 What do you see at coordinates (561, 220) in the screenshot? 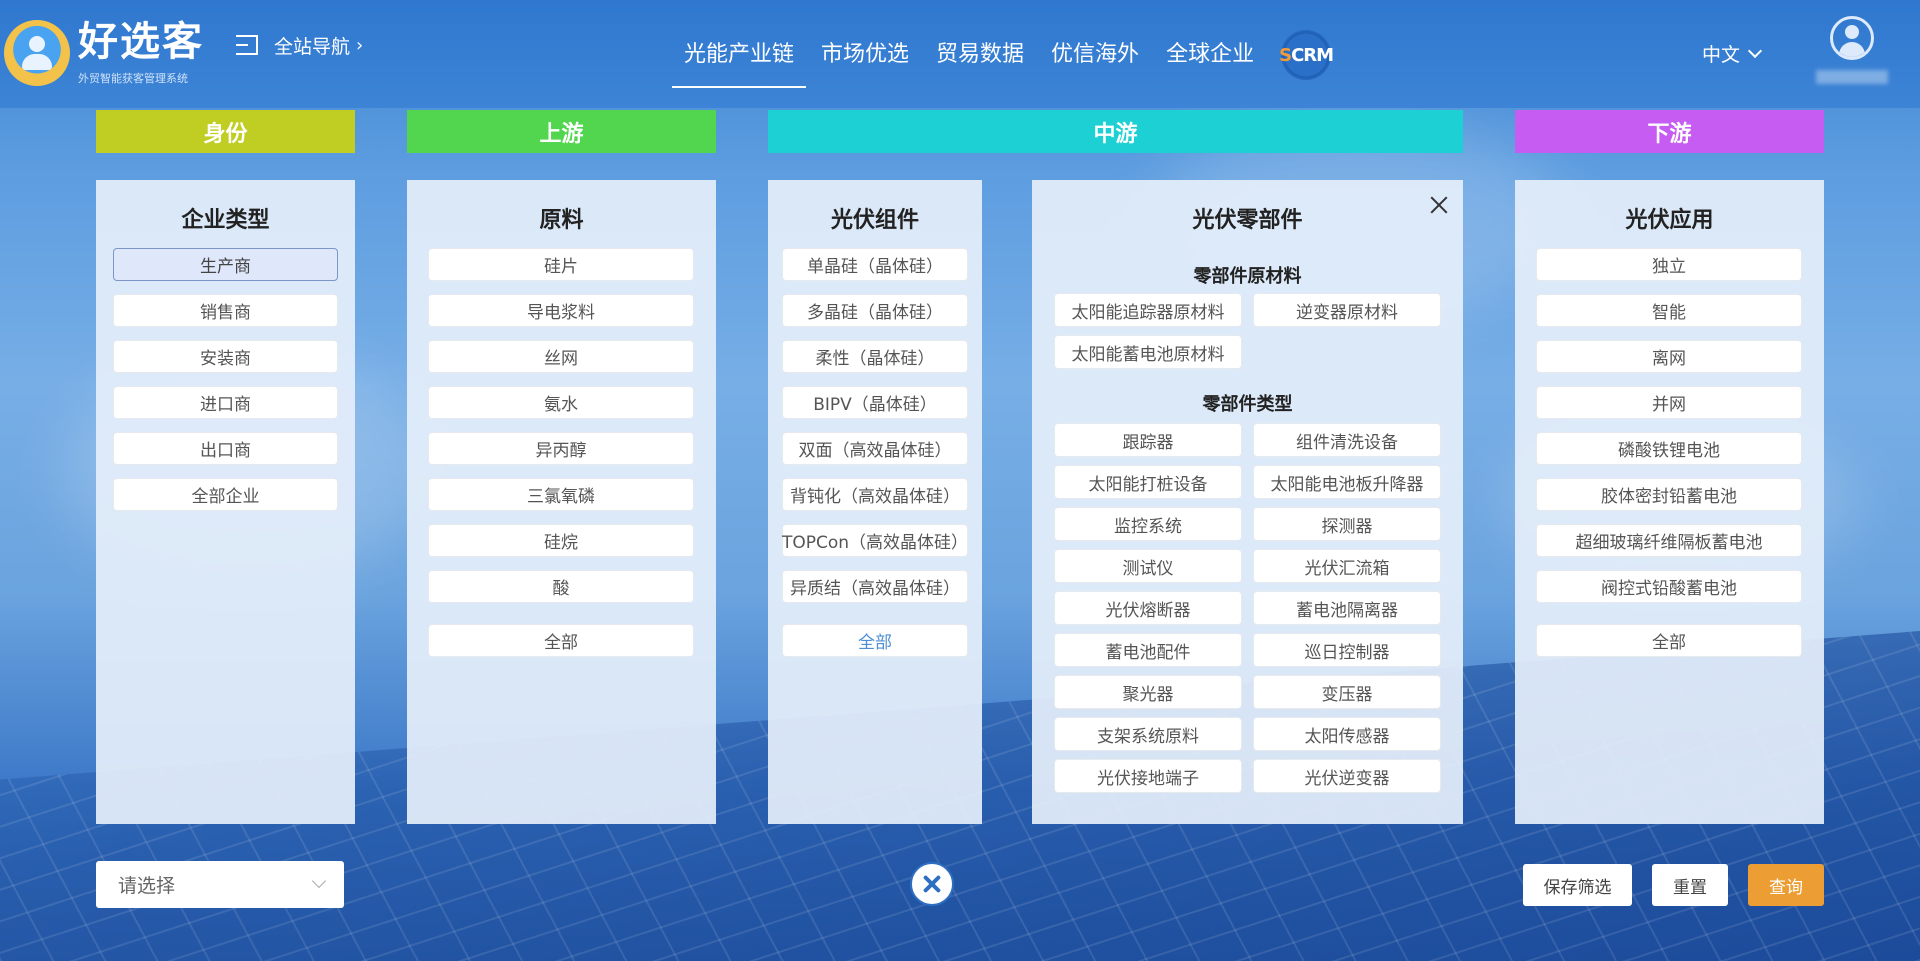
I see `panel-title: 原料` at bounding box center [561, 220].